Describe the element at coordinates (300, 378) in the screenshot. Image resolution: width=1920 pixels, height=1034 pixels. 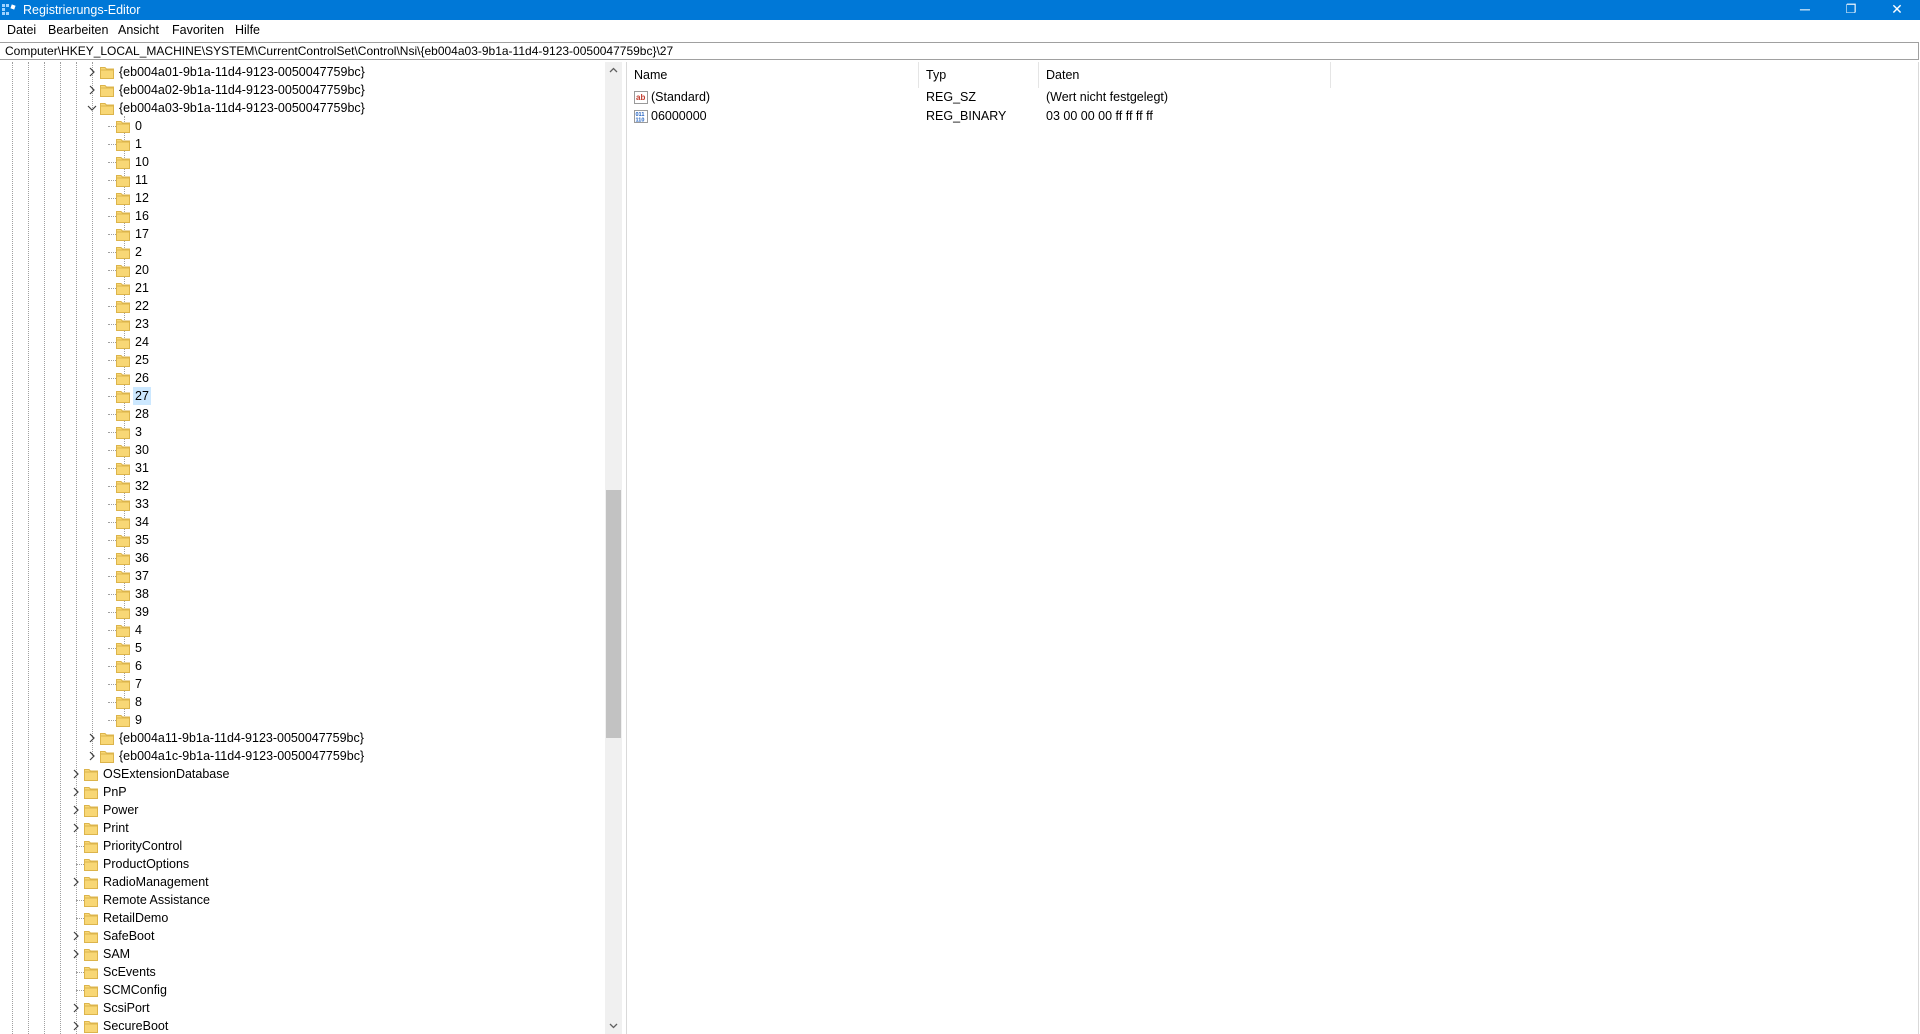
I see `tree-node: 26` at that location.